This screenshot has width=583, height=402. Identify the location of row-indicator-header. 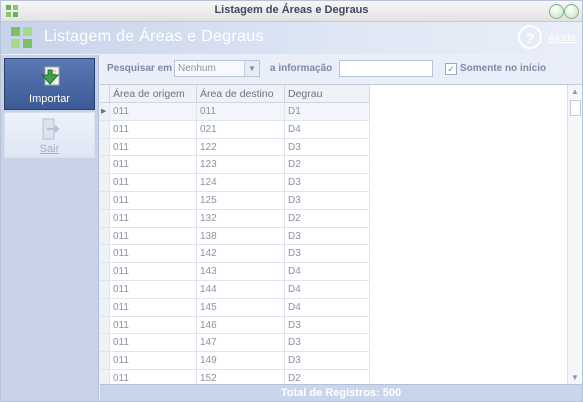
(105, 94).